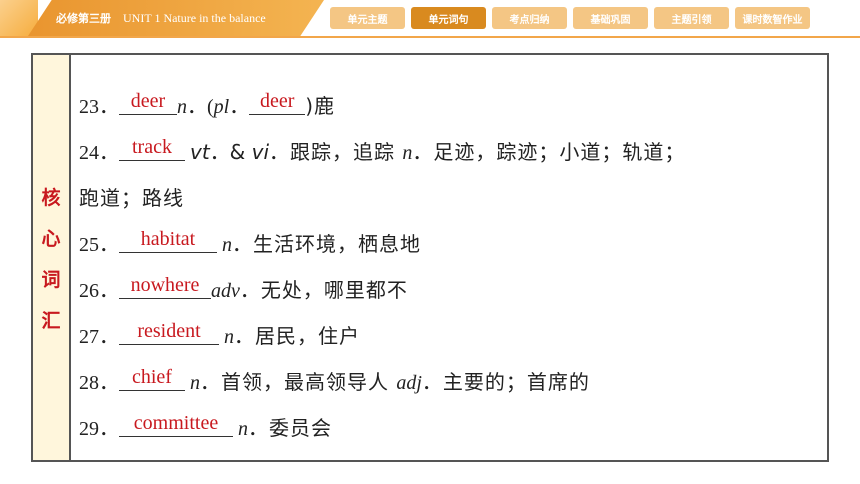 The height and width of the screenshot is (484, 860). Describe the element at coordinates (323, 290) in the screenshot. I see `meaning: ．无处，哪里都不` at that location.